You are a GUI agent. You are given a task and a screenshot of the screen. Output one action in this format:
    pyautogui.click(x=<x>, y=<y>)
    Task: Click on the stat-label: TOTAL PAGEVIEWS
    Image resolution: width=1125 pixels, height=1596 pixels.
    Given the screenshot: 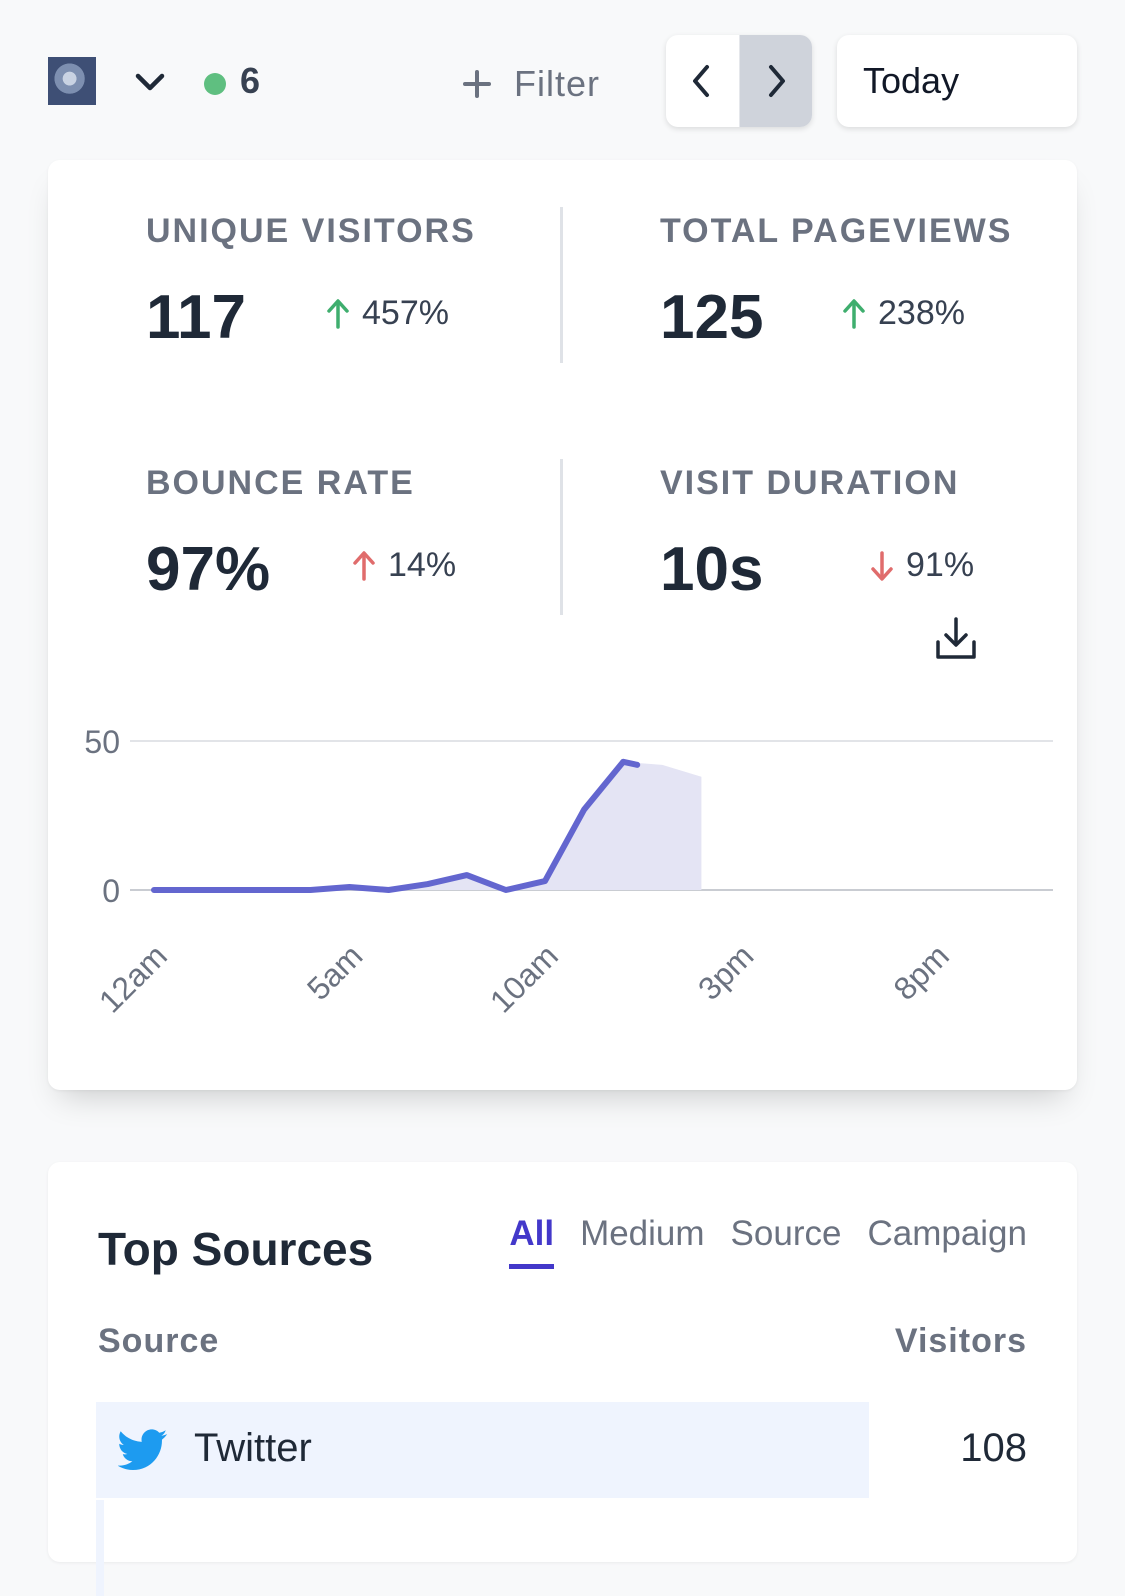 What is the action you would take?
    pyautogui.click(x=836, y=231)
    